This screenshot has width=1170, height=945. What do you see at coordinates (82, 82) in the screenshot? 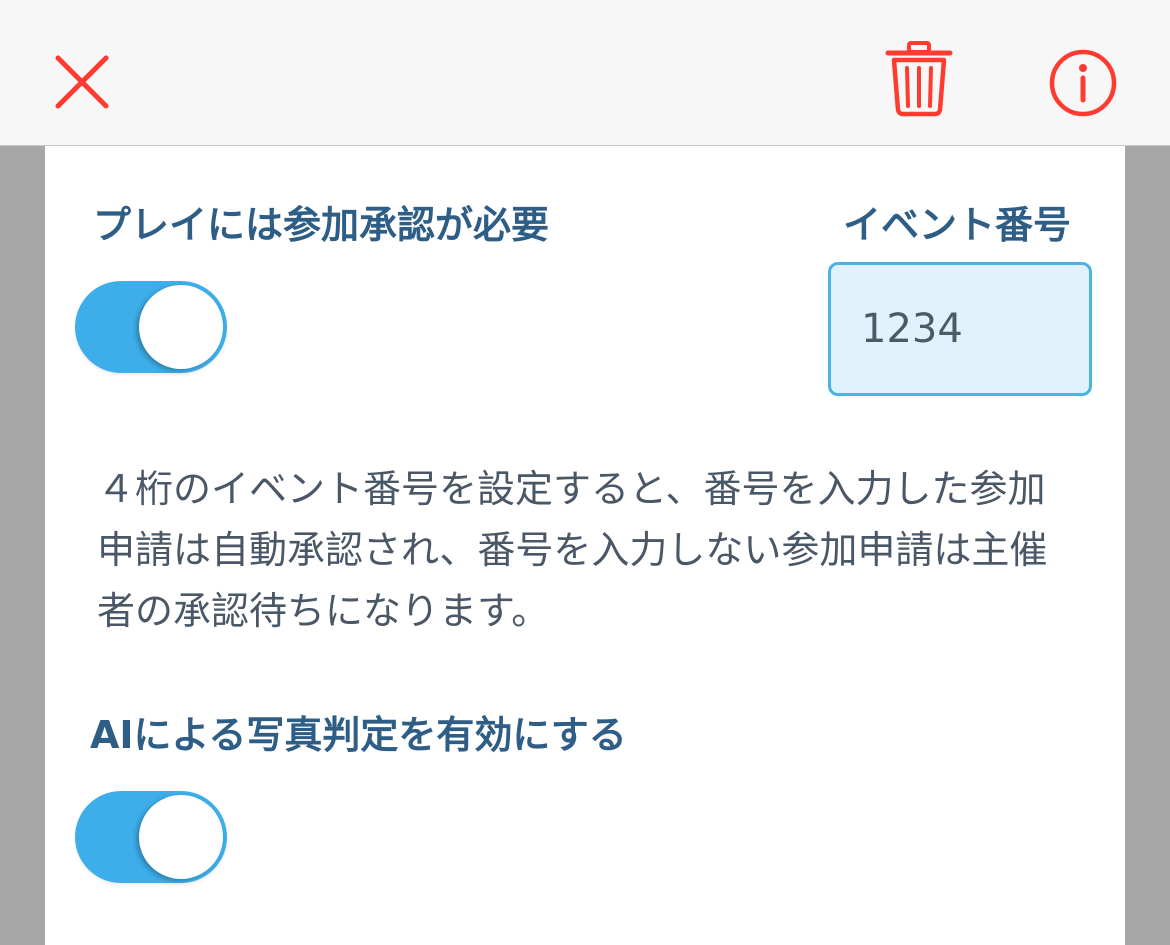
I see `close-icon` at bounding box center [82, 82].